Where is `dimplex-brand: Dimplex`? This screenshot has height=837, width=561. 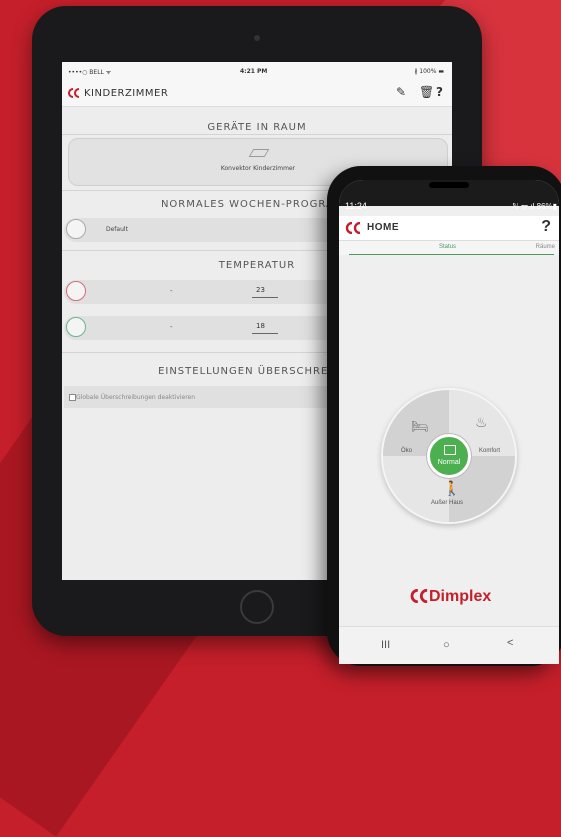
dimplex-brand: Dimplex is located at coordinates (450, 597).